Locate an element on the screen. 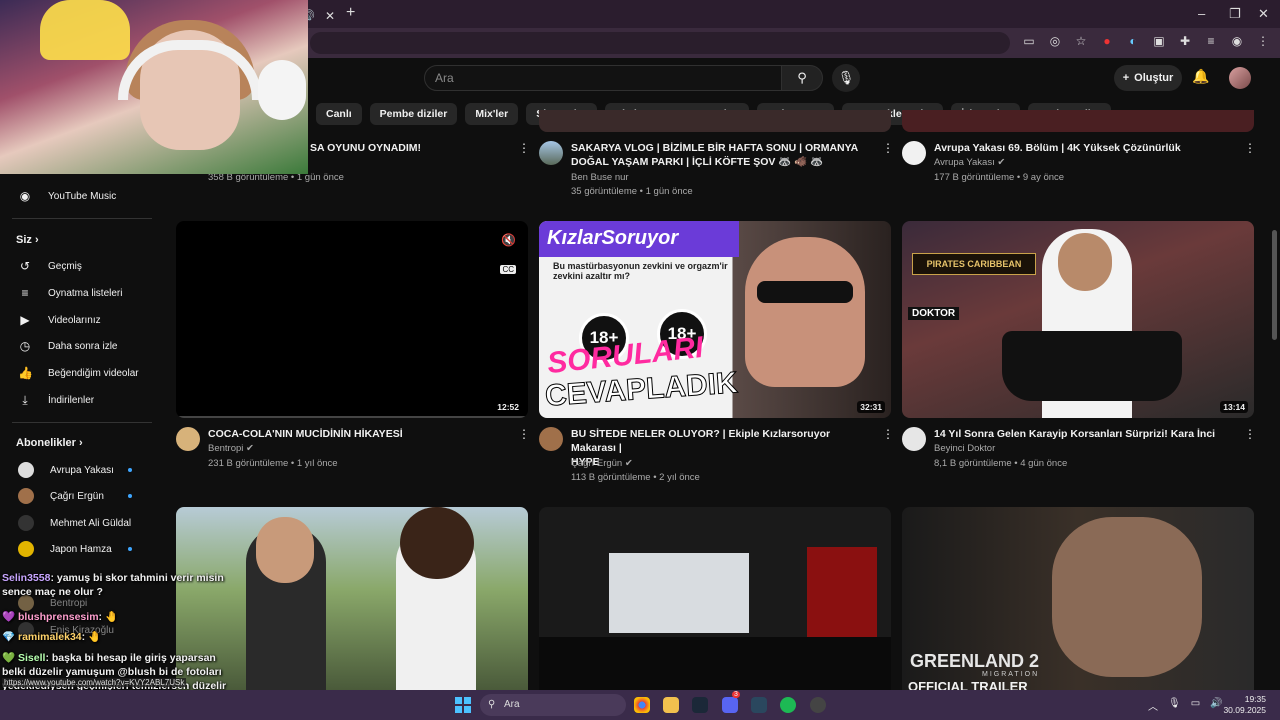 The width and height of the screenshot is (1280, 720). captions-icon: CC is located at coordinates (508, 269).